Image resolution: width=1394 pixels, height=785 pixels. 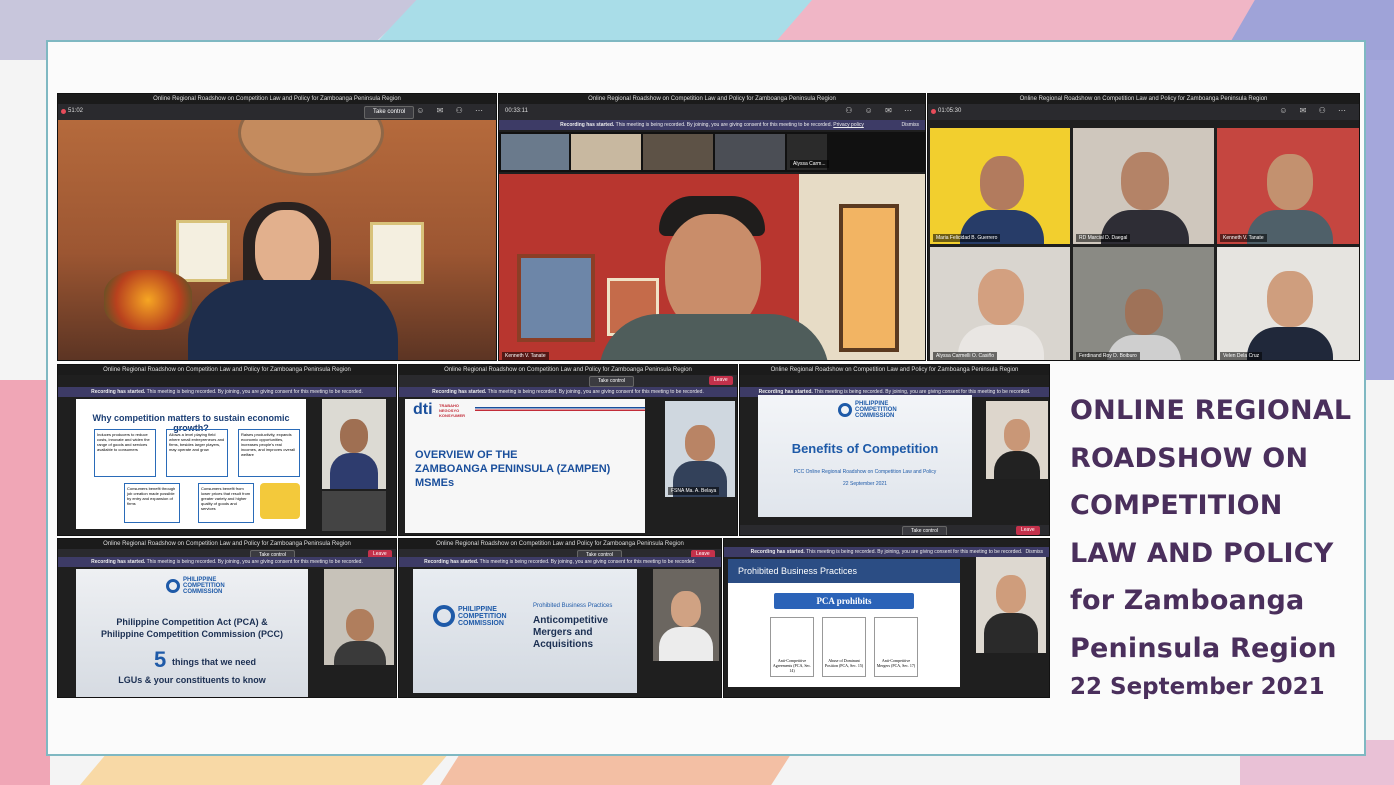 What do you see at coordinates (865, 484) in the screenshot?
I see `slide-date: 22 September 2021` at bounding box center [865, 484].